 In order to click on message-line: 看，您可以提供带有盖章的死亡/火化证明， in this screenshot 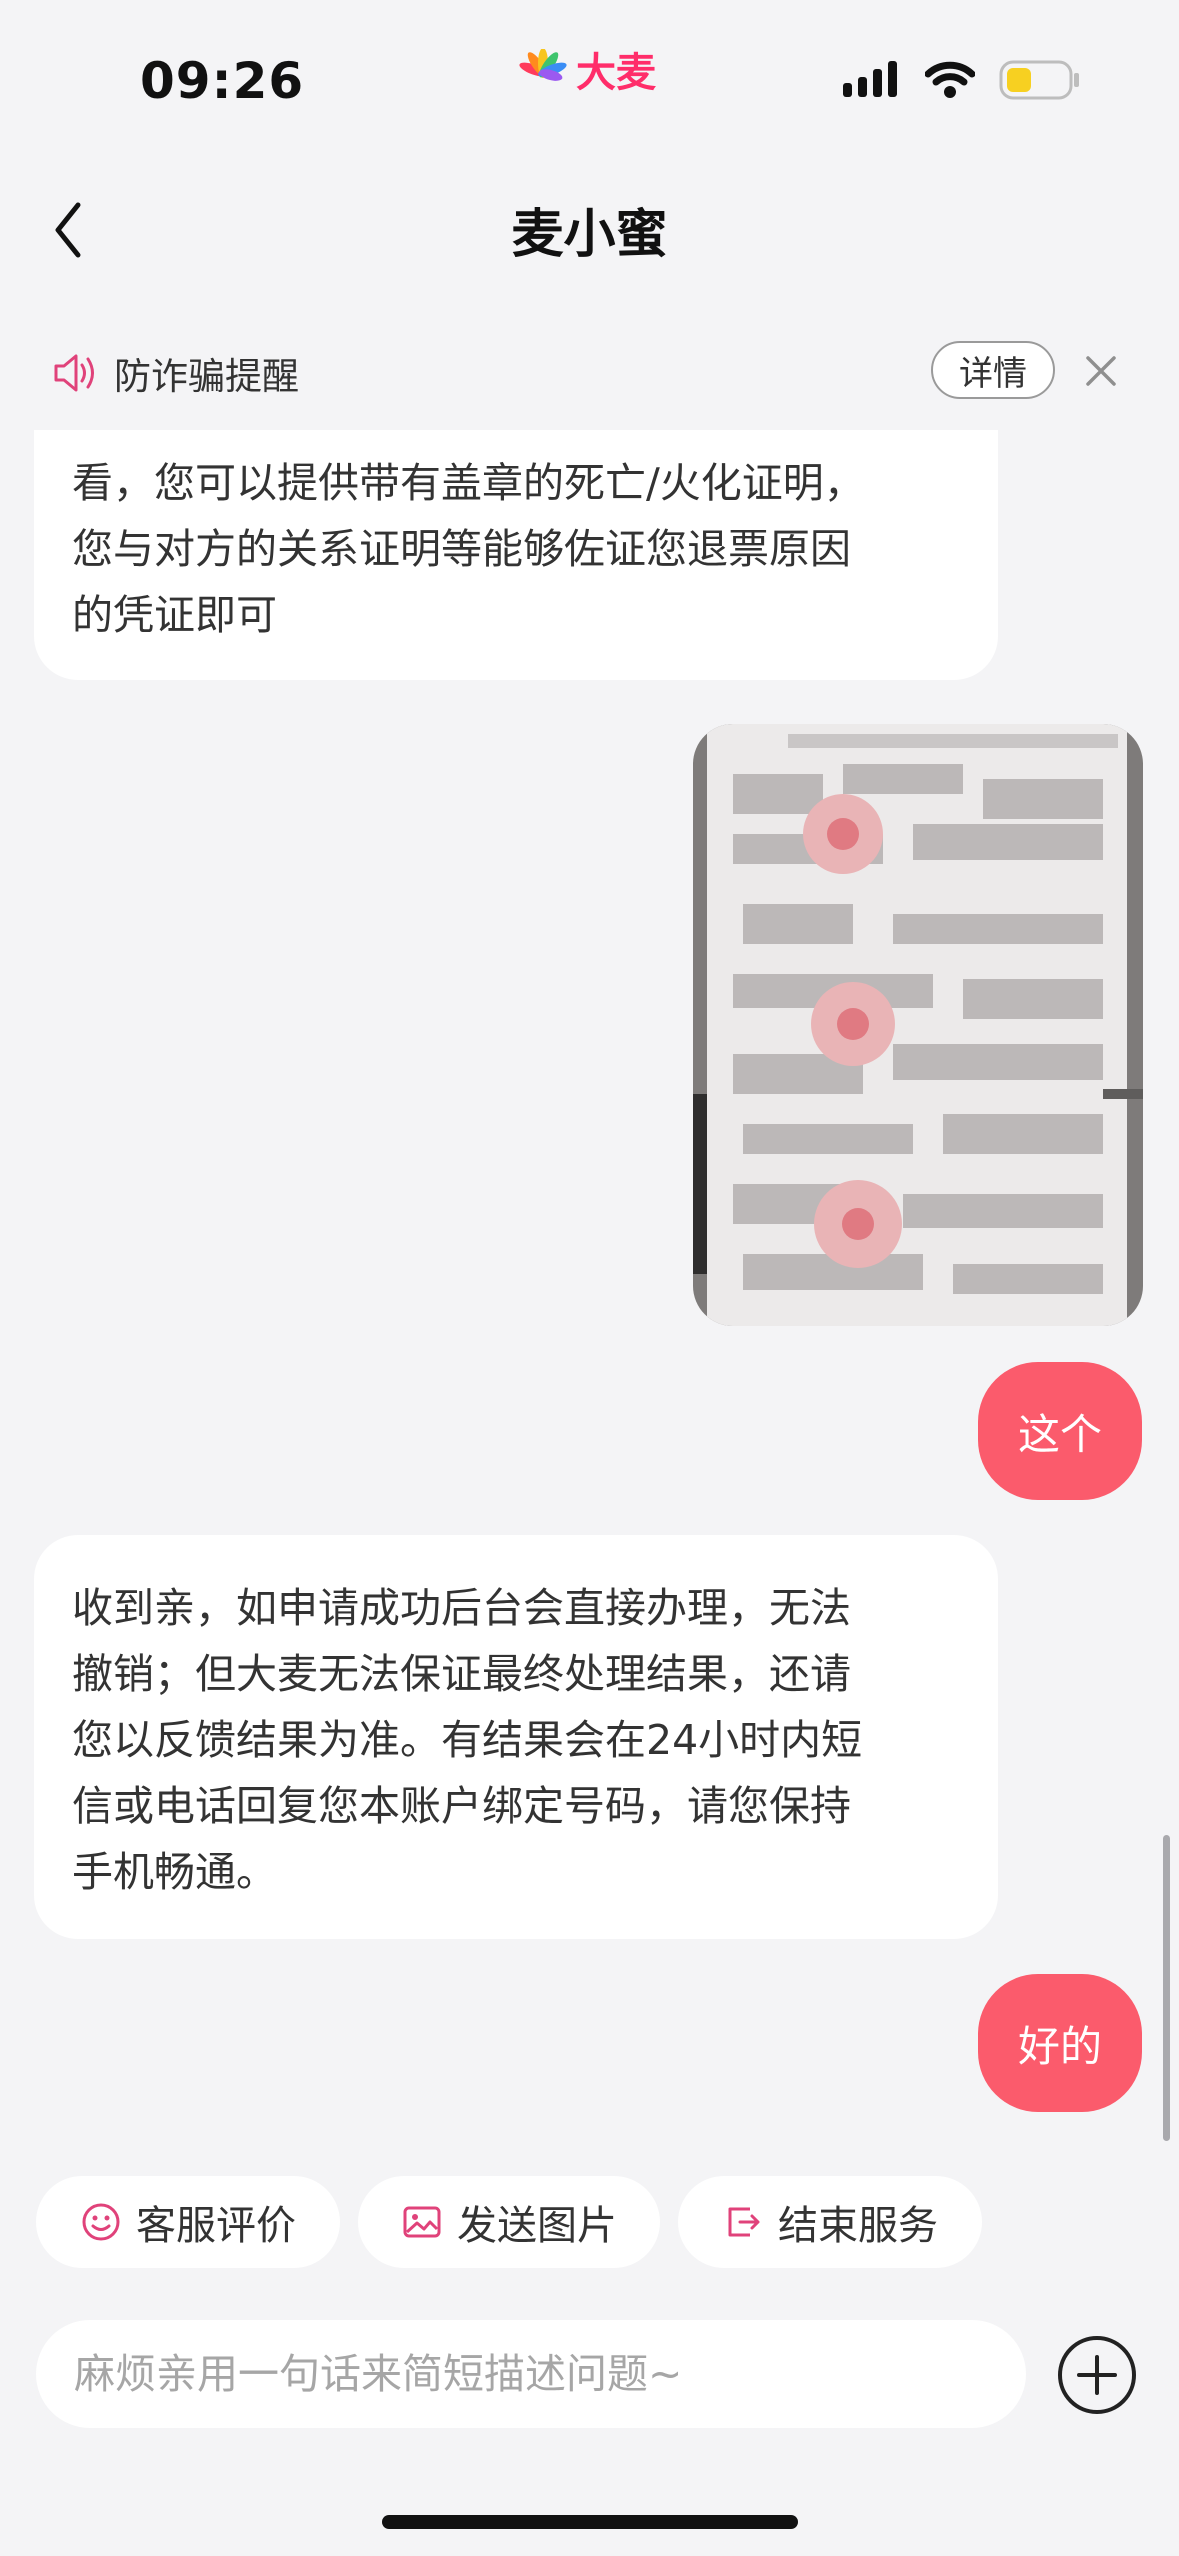, I will do `click(468, 483)`.